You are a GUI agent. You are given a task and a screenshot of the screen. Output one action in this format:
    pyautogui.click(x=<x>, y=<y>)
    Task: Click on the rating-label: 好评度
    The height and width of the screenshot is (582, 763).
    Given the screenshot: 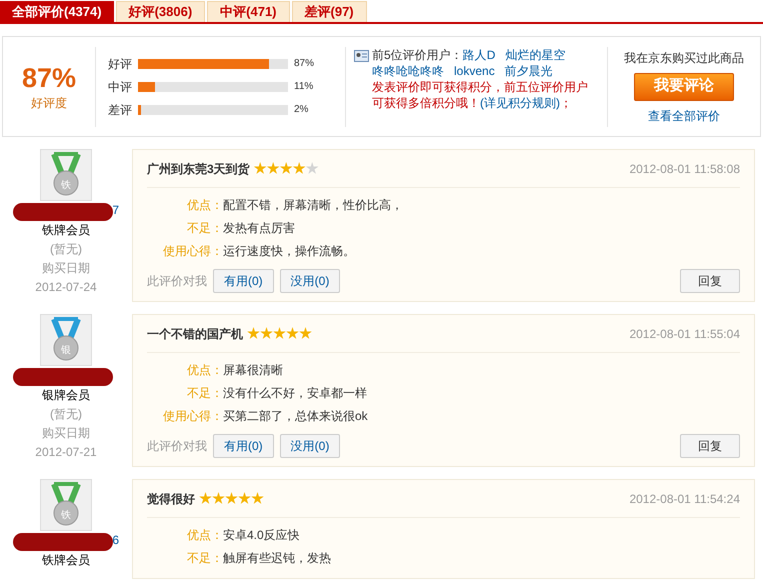 What is the action you would take?
    pyautogui.click(x=49, y=103)
    